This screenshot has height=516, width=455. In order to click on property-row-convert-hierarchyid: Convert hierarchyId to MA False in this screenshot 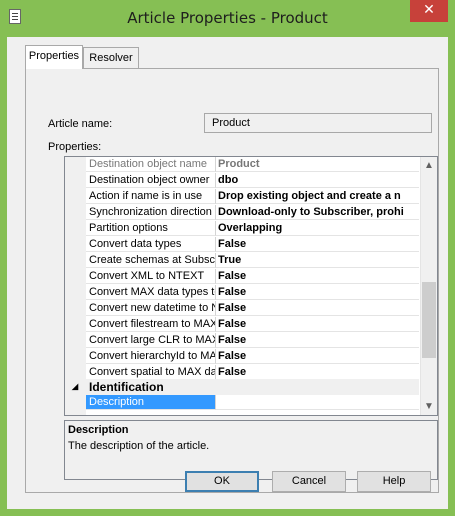, I will do `click(252, 357)`.